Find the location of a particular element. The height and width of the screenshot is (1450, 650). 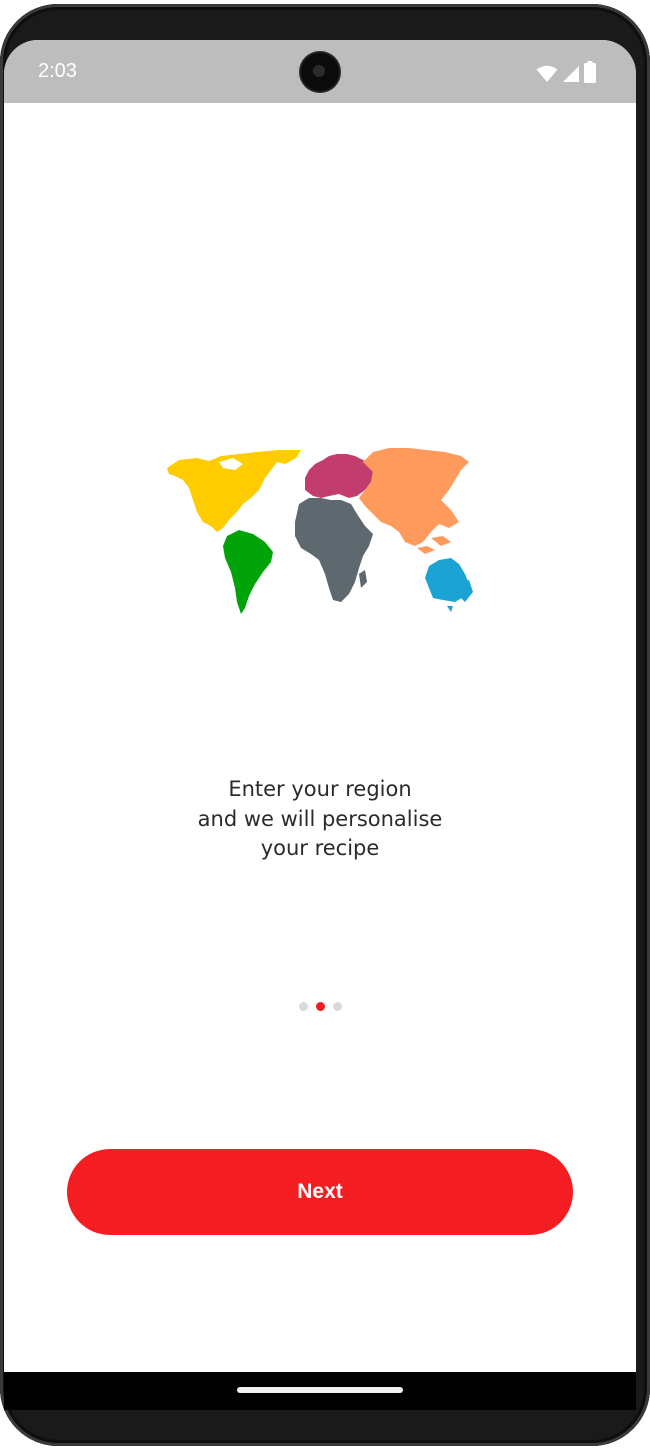

home-gesture-handle is located at coordinates (320, 1390).